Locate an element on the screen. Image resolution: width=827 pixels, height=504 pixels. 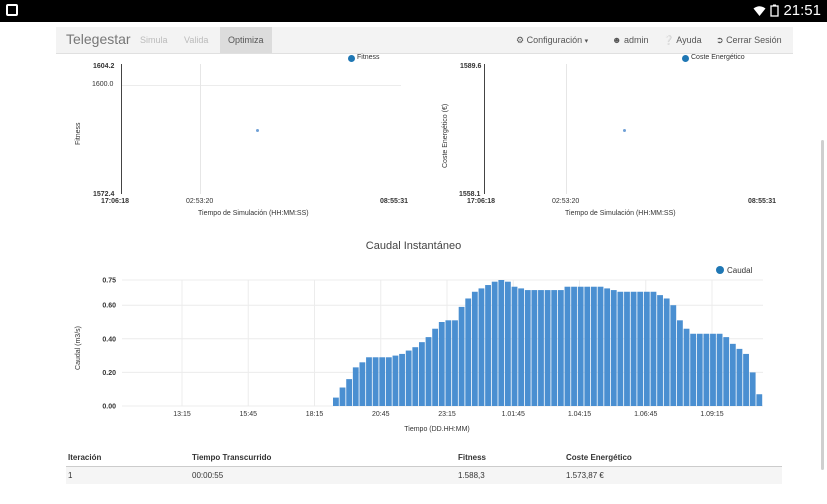
gear-icon: ⚙ is located at coordinates (520, 40).